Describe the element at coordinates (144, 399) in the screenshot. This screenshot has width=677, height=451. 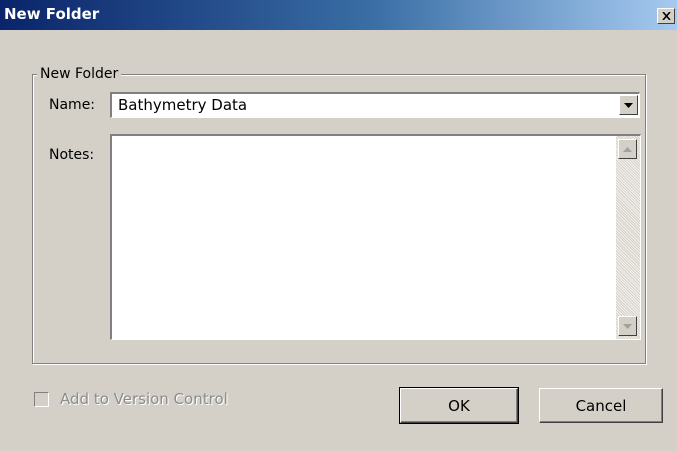
I see `version-control-label: Add to Version Control` at that location.